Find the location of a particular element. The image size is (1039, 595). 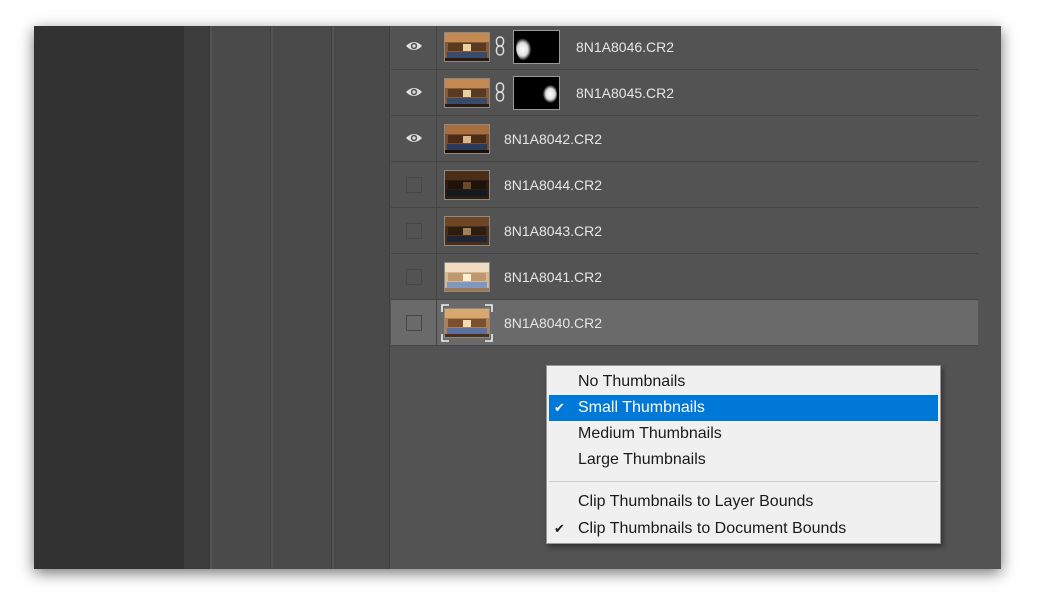

layer-name: 8N1A8041.CR2 is located at coordinates (553, 277).